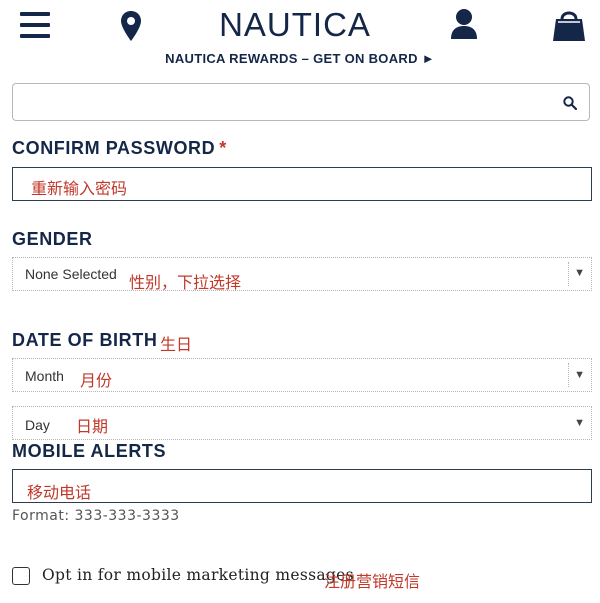 The width and height of the screenshot is (600, 603). What do you see at coordinates (37, 425) in the screenshot?
I see `day-selected-value: Day` at bounding box center [37, 425].